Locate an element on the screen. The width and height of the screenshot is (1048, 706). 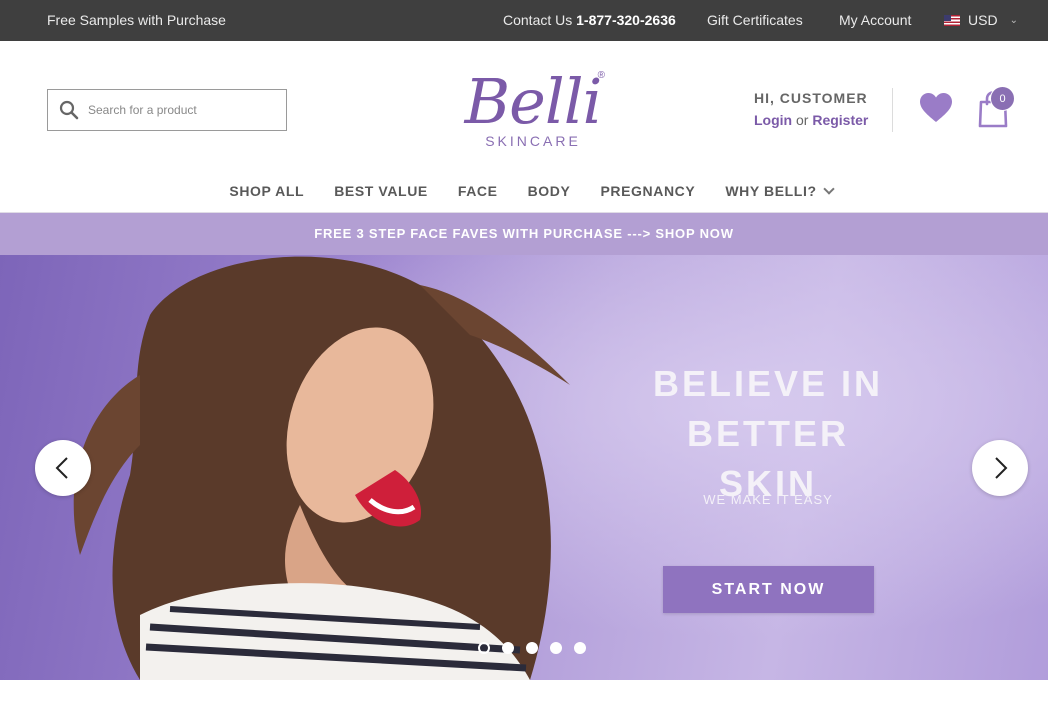
nav-item-label: BEST VALUE is located at coordinates (381, 191).